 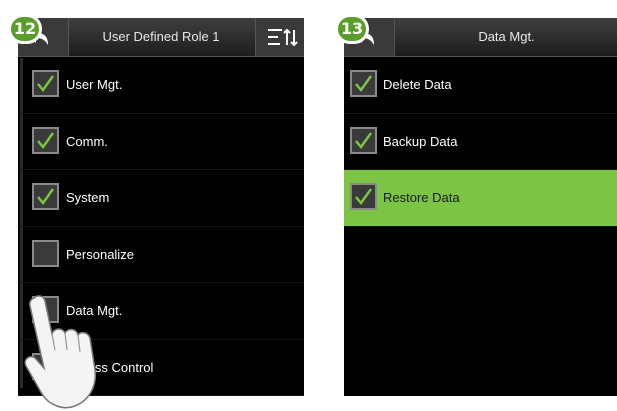 What do you see at coordinates (161, 255) in the screenshot?
I see `list-item-personalize: Personalize` at bounding box center [161, 255].